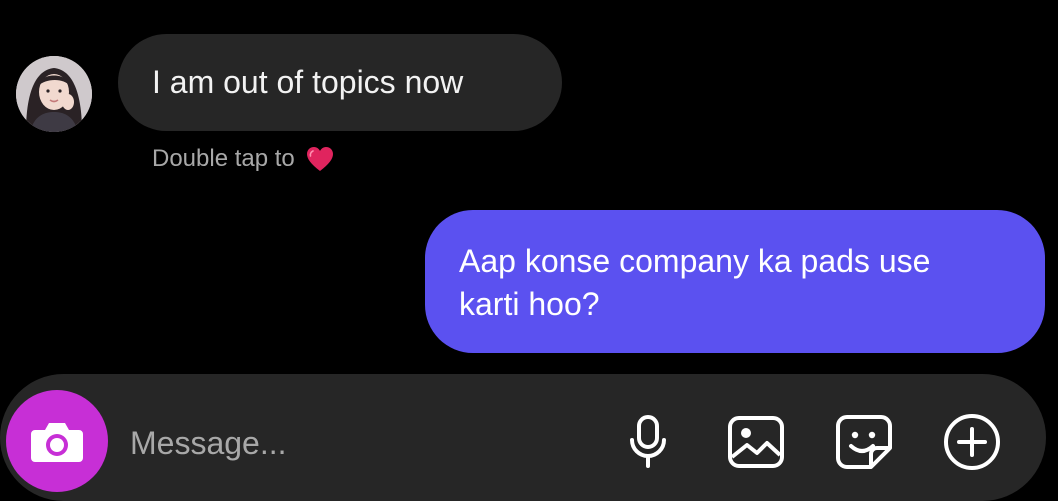 This screenshot has height=501, width=1058. I want to click on message-input, so click(360, 443).